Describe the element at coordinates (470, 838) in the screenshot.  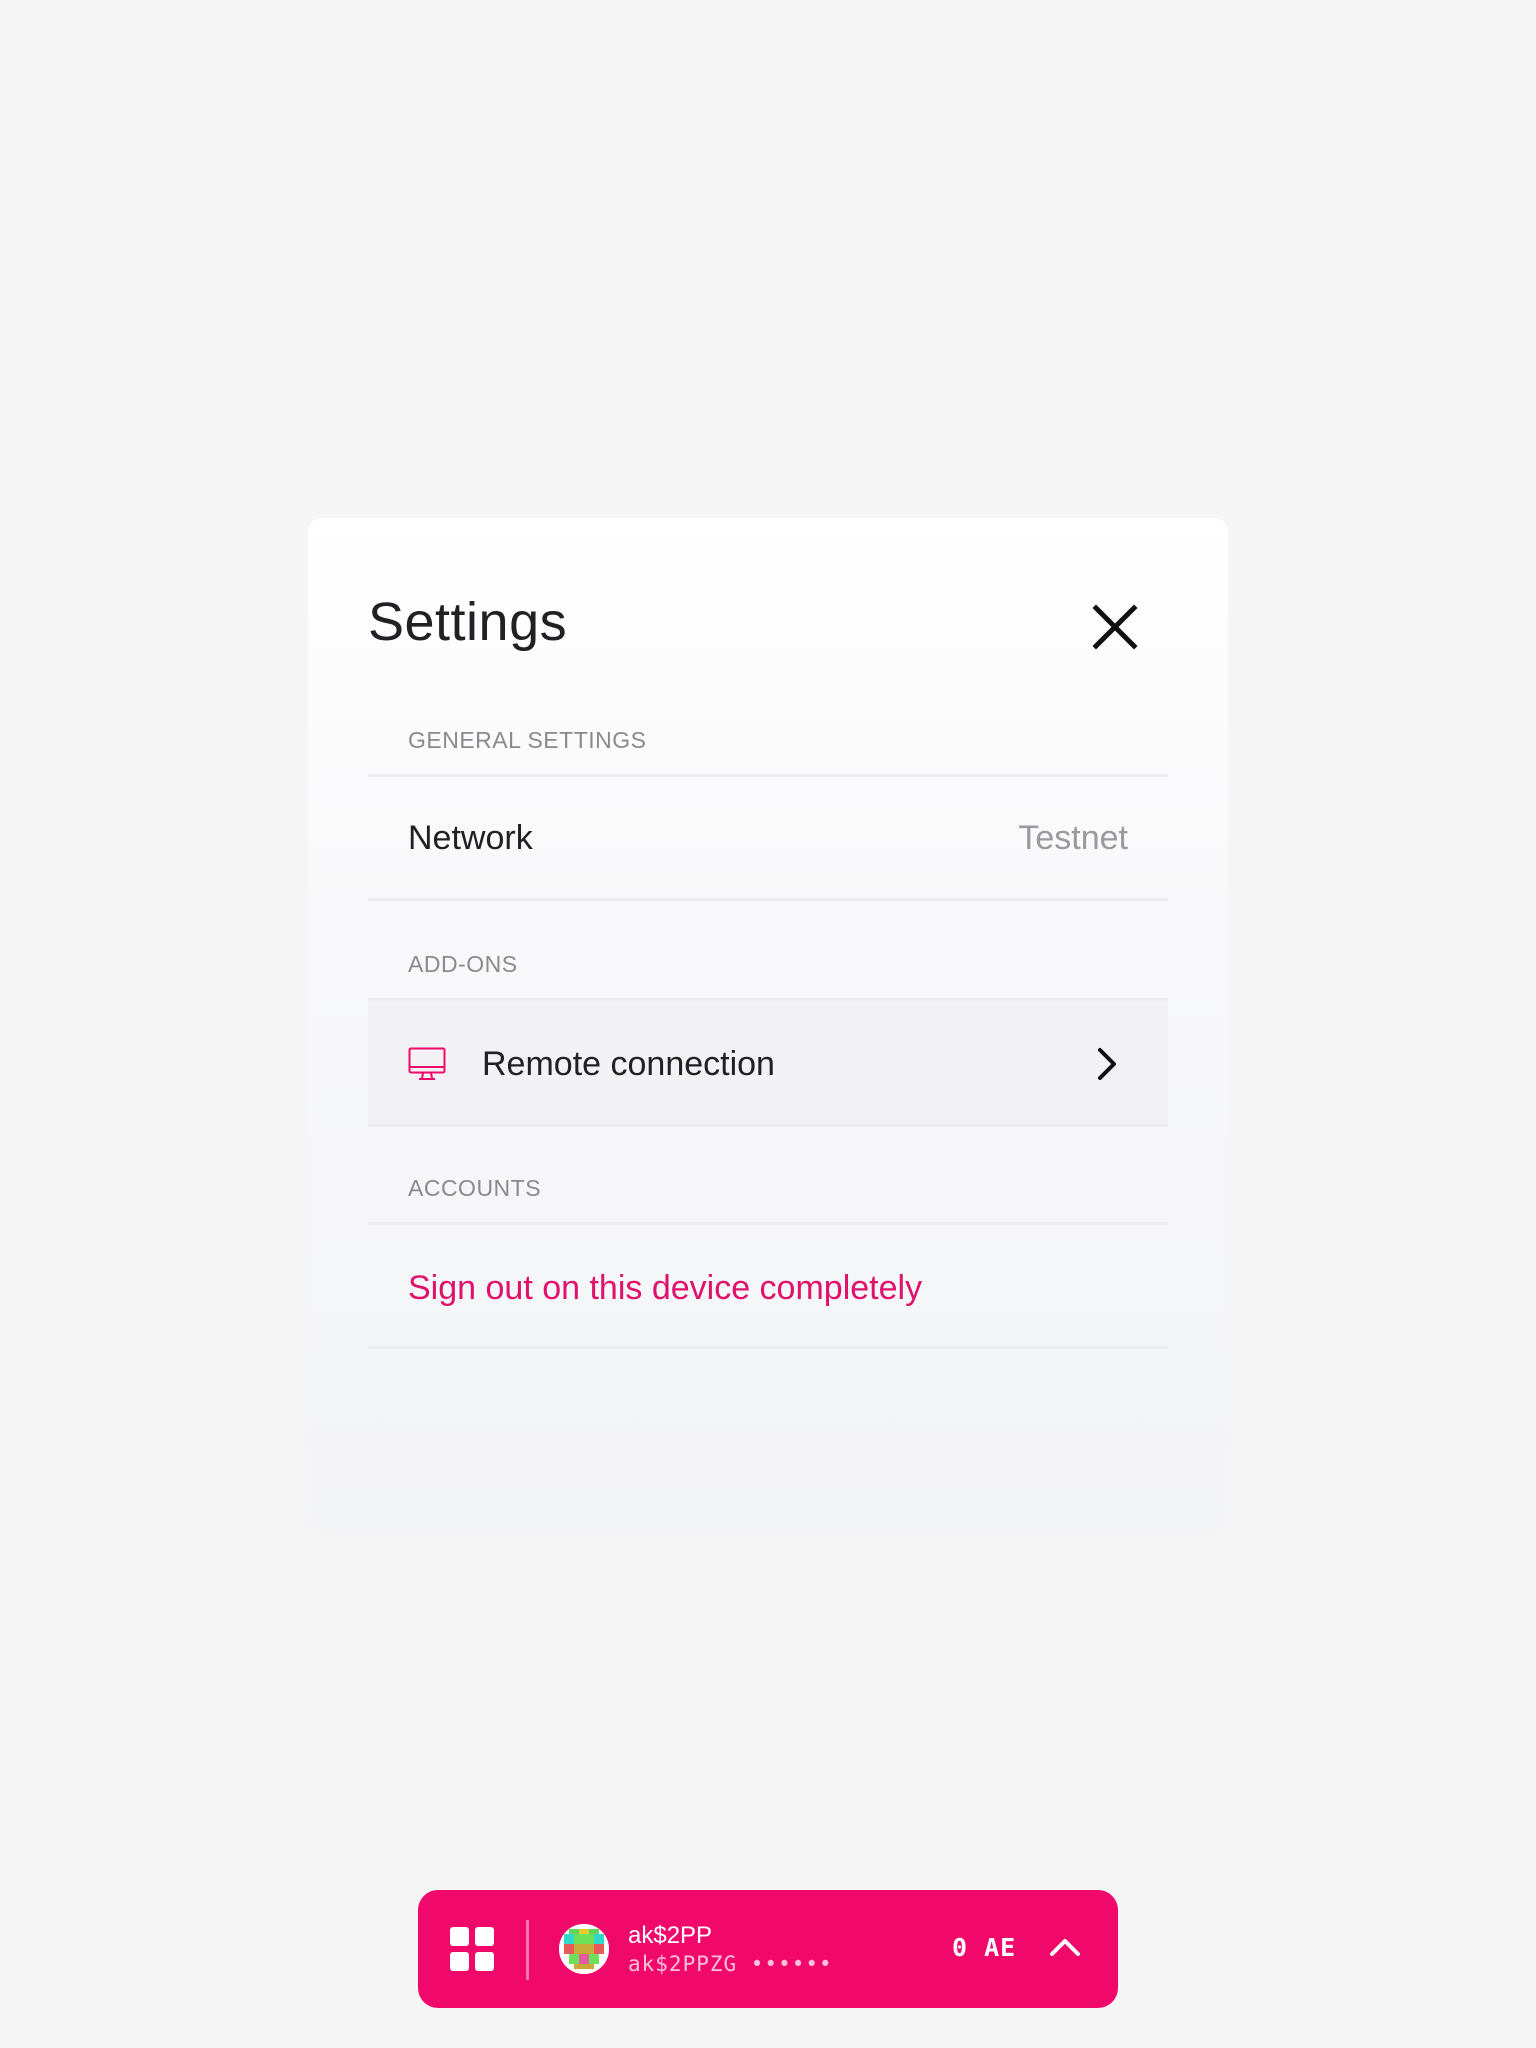
I see `network-label: Network` at that location.